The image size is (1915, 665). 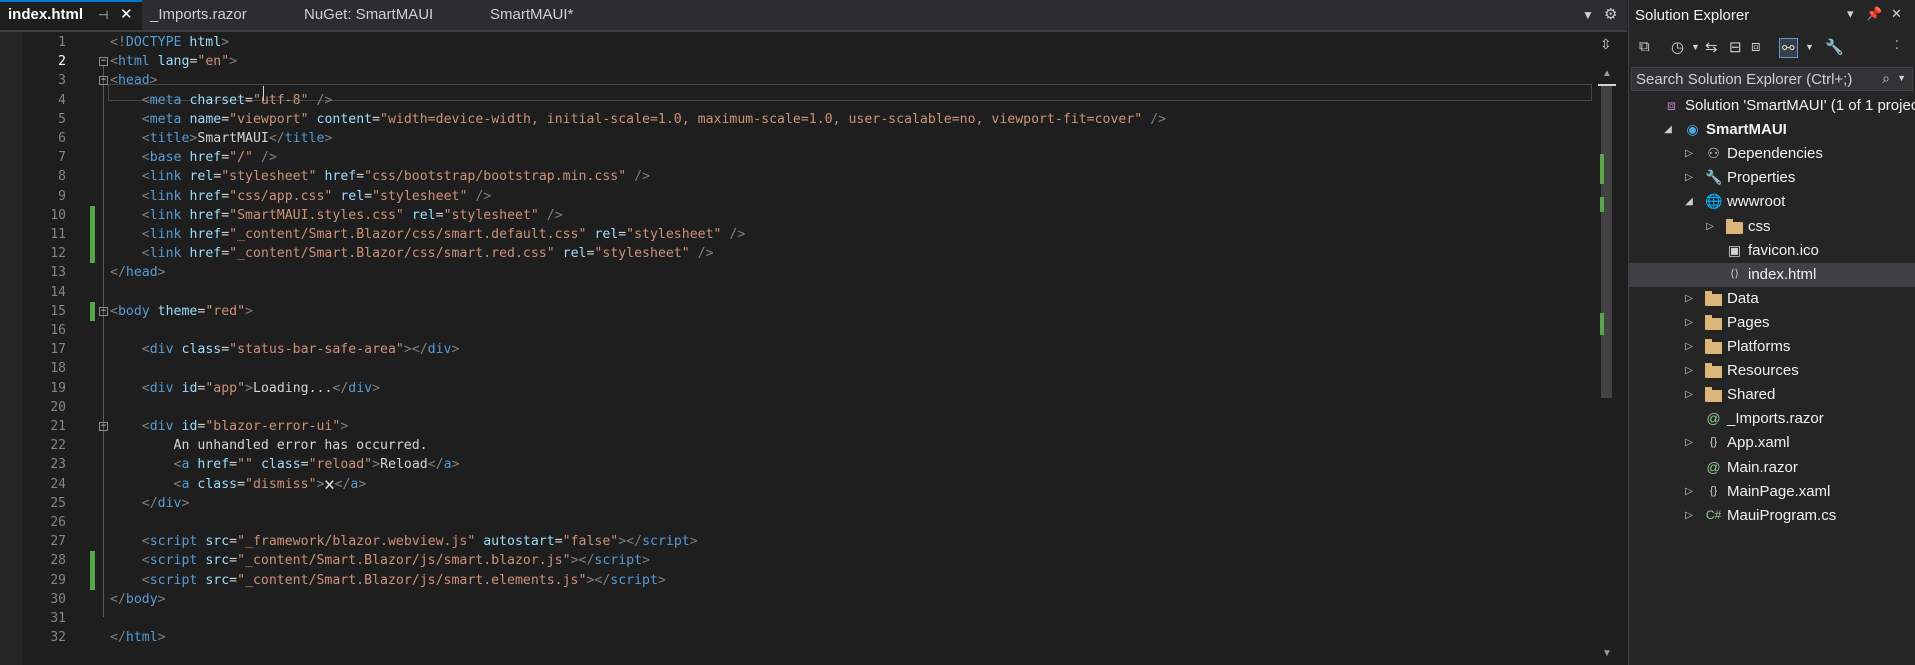 What do you see at coordinates (1606, 241) in the screenshot?
I see `scrollbar-thumb` at bounding box center [1606, 241].